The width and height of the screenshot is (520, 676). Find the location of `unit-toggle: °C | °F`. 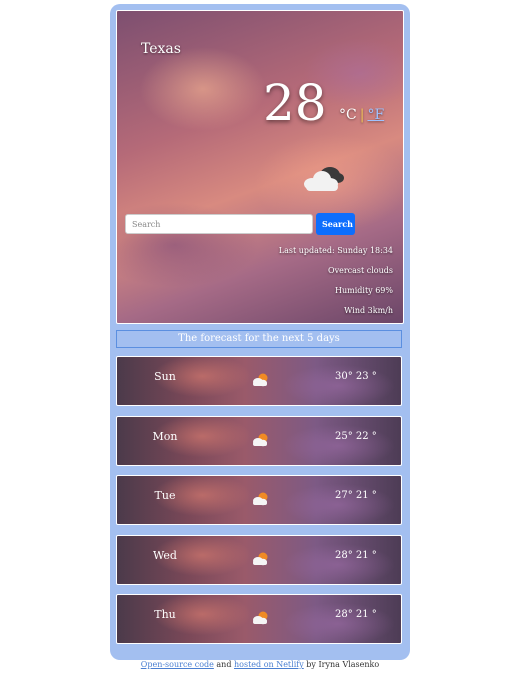

unit-toggle: °C | °F is located at coordinates (361, 115).